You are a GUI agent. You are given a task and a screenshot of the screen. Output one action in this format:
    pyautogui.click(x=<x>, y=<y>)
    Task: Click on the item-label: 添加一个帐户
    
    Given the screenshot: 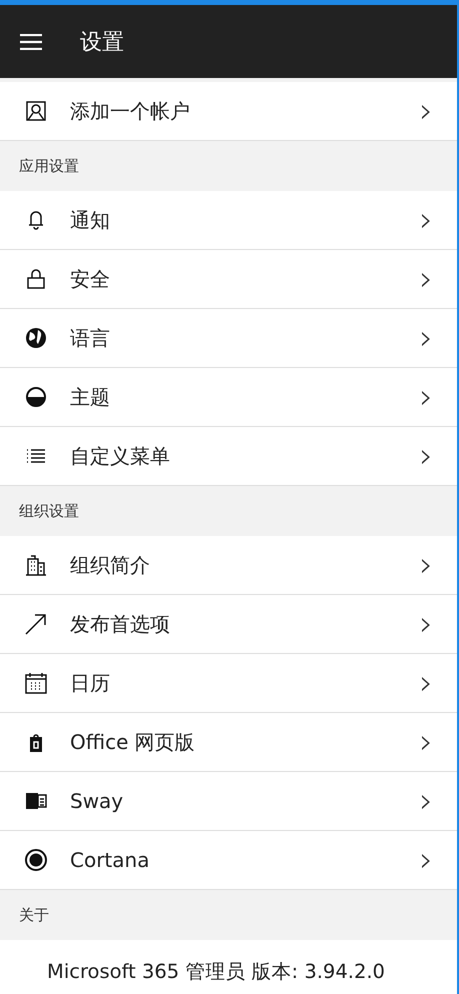 What is the action you would take?
    pyautogui.click(x=130, y=111)
    